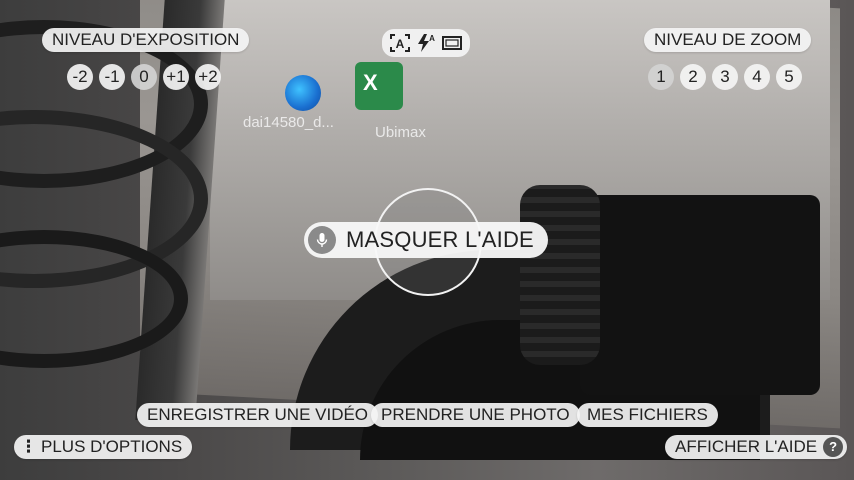 The image size is (854, 480). I want to click on exposure-level-minus1: -1, so click(112, 77).